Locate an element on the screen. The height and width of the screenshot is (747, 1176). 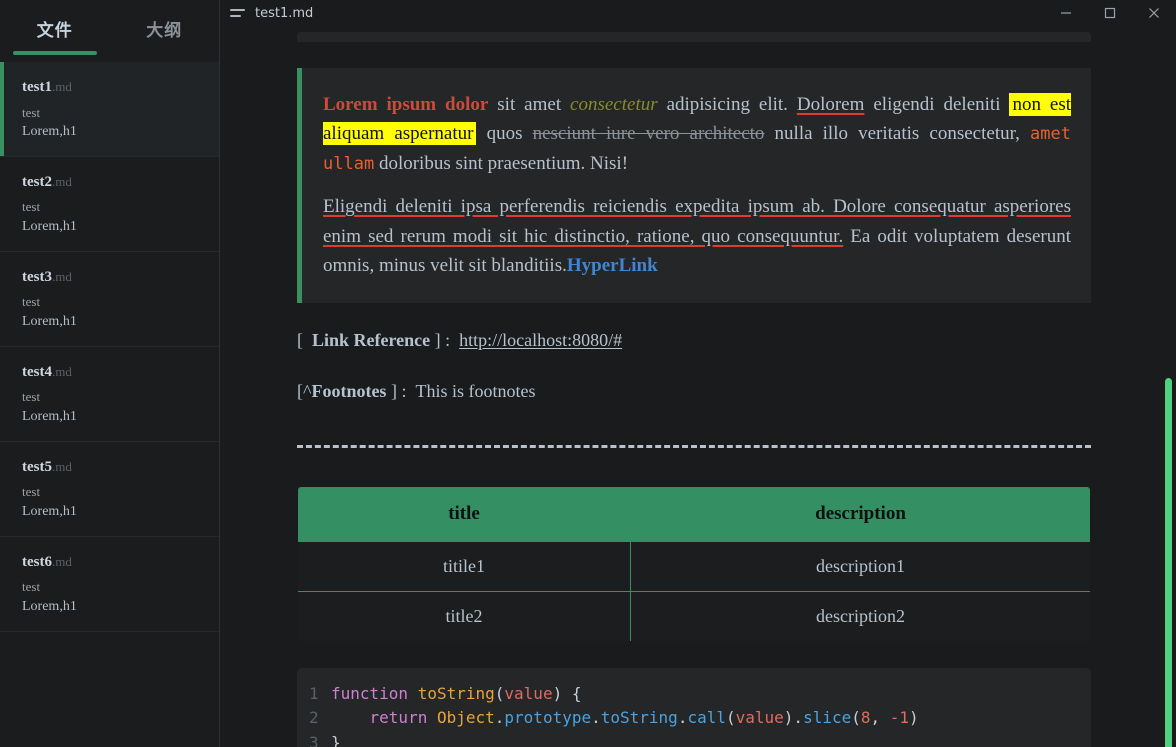
table-row: titile1 description1 is located at coordinates (694, 566).